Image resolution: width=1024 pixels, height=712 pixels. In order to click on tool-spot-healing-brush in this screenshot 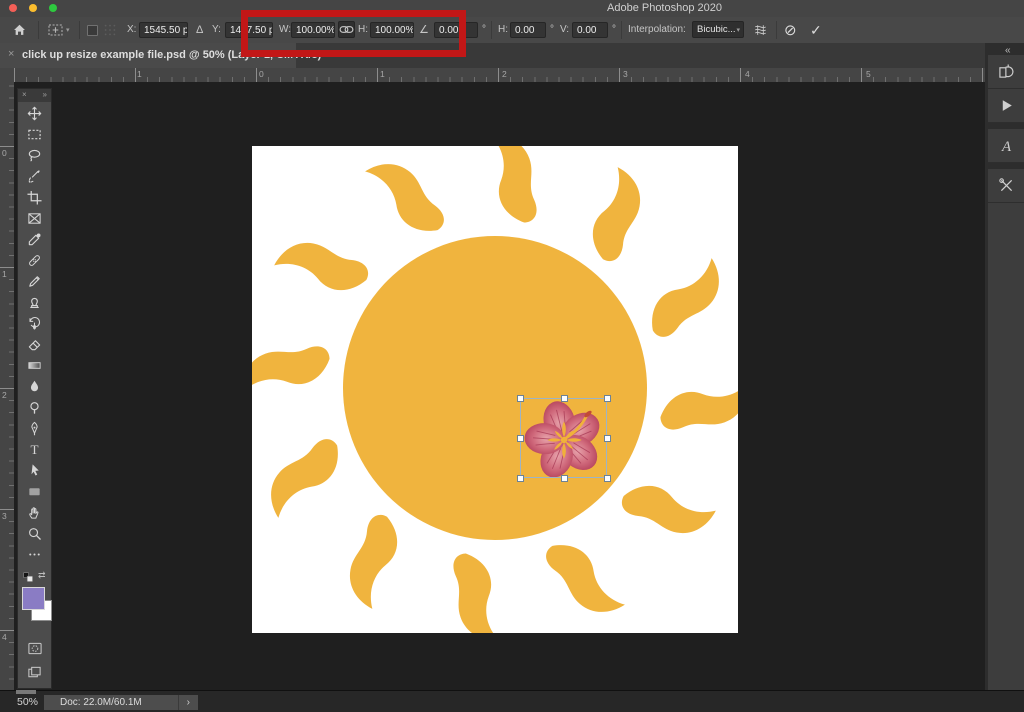, I will do `click(34, 260)`.